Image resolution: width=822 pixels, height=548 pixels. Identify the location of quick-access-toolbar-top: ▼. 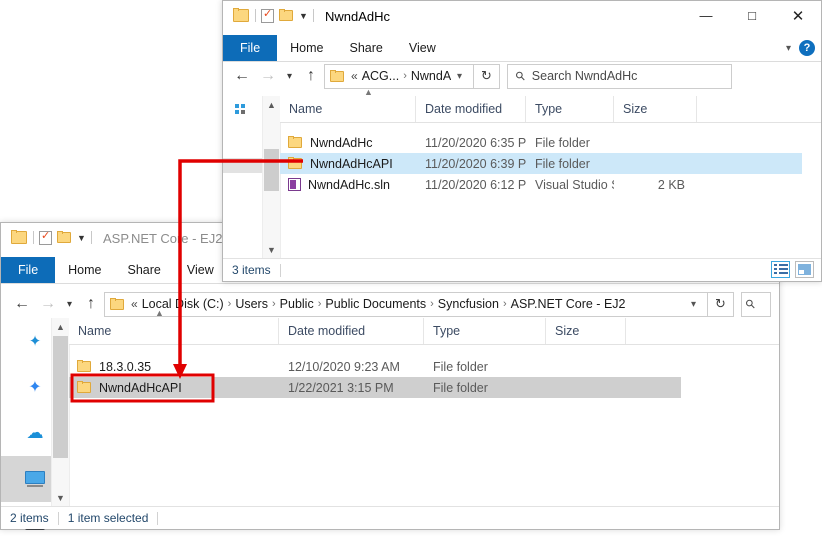
(273, 15).